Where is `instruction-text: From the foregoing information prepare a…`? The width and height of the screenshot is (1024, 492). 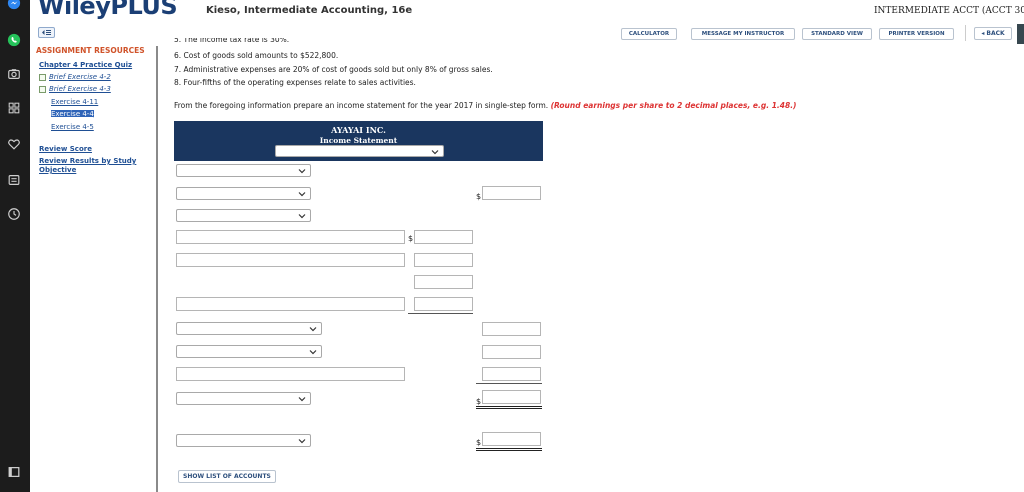 instruction-text: From the foregoing information prepare a… is located at coordinates (485, 105).